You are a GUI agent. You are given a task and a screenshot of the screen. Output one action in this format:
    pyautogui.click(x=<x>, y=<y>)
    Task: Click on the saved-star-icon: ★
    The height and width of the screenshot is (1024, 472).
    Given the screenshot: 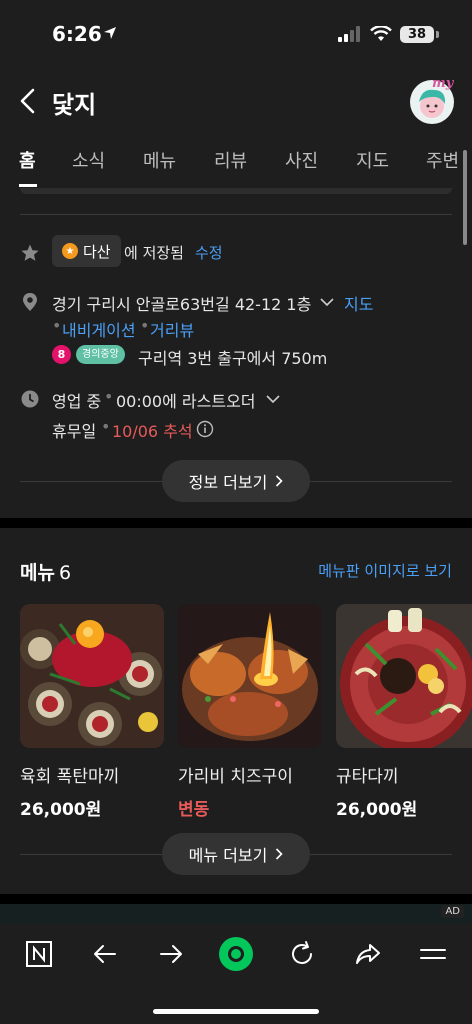 What is the action you would take?
    pyautogui.click(x=70, y=251)
    